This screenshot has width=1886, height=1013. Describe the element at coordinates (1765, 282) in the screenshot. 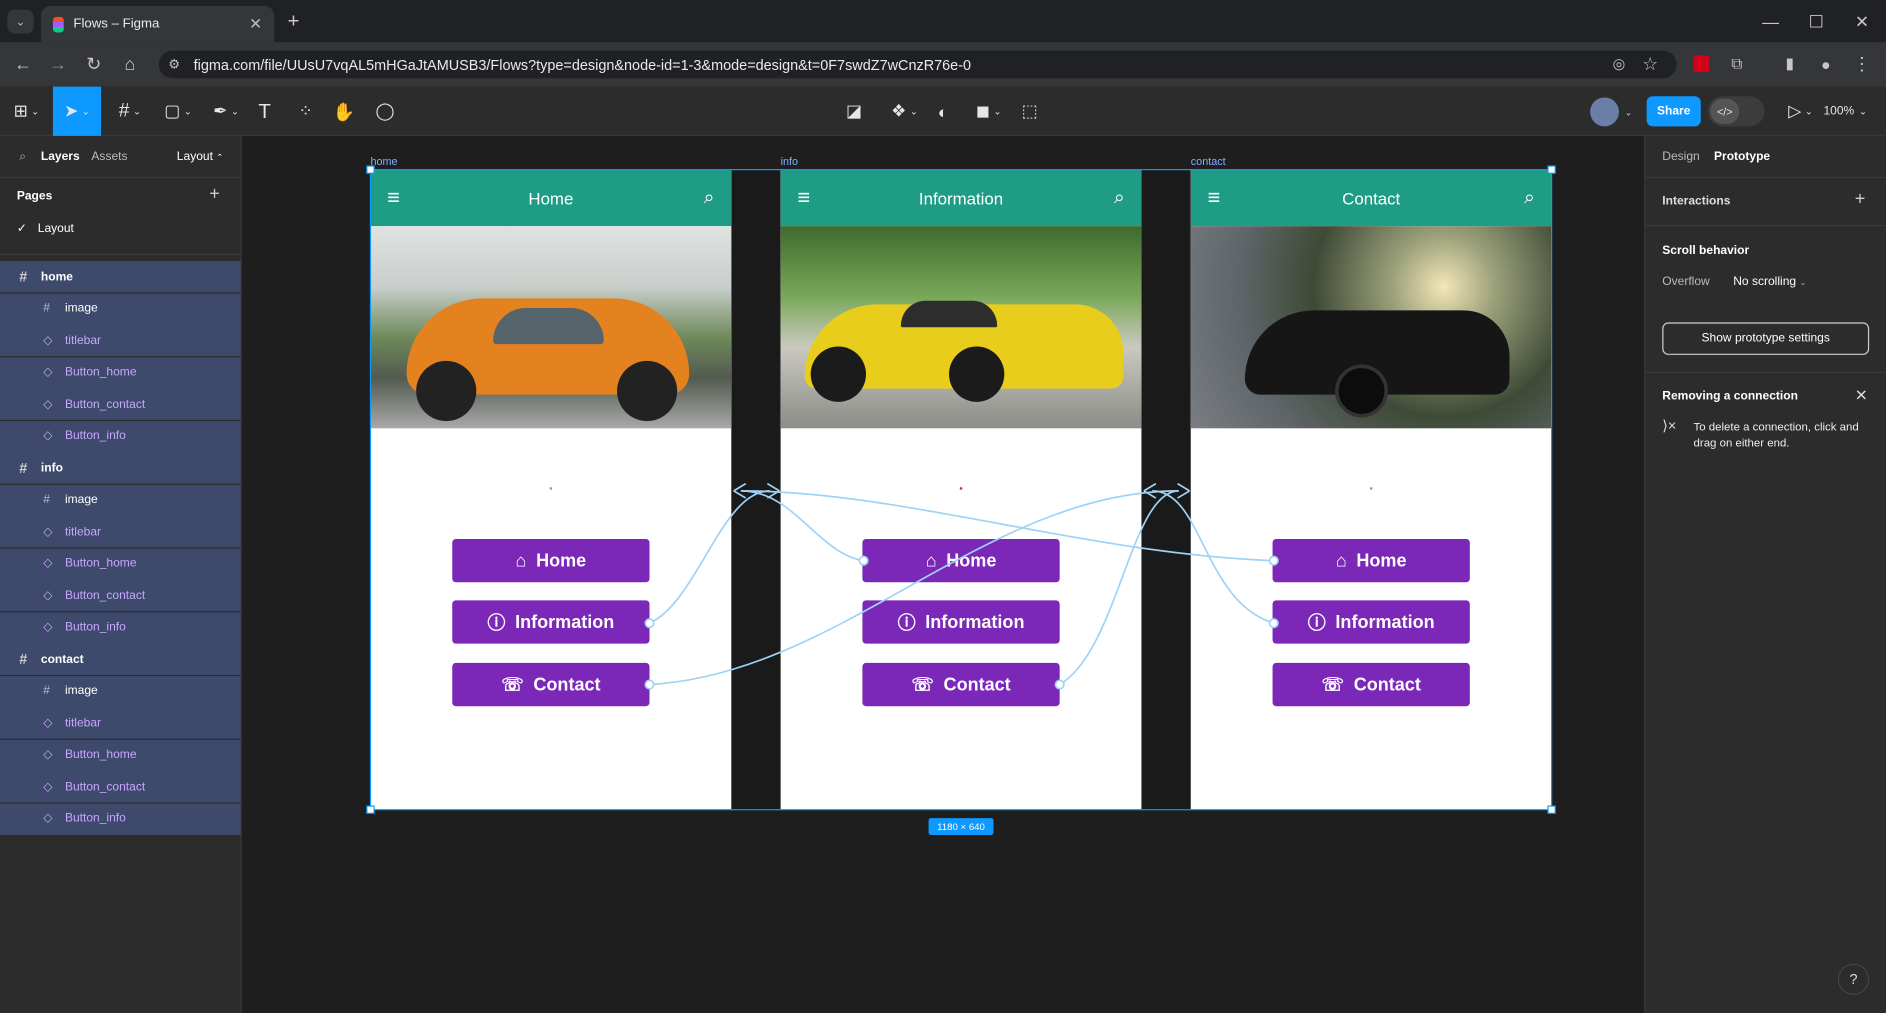

I see `overflow-value: No scrolling` at that location.